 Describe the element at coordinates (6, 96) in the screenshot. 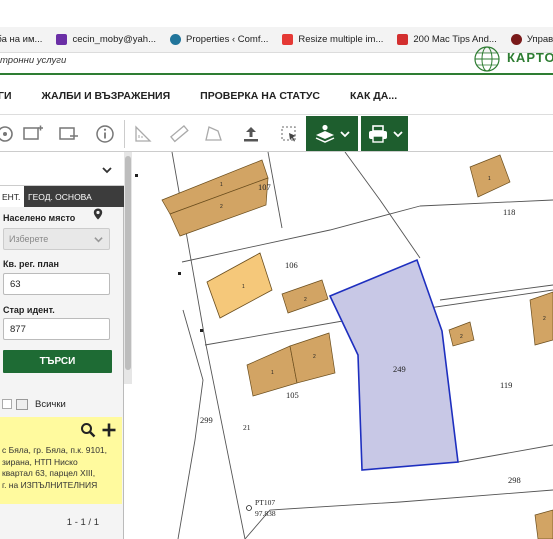

I see `nav-item-services: ГИ` at that location.